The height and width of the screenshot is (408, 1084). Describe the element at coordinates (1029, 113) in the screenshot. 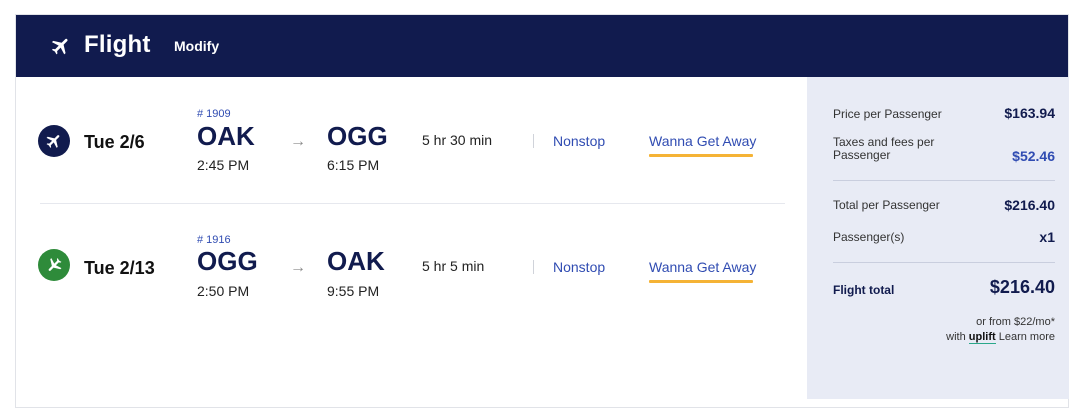

I see `price-per-passenger-value: $163.94` at that location.